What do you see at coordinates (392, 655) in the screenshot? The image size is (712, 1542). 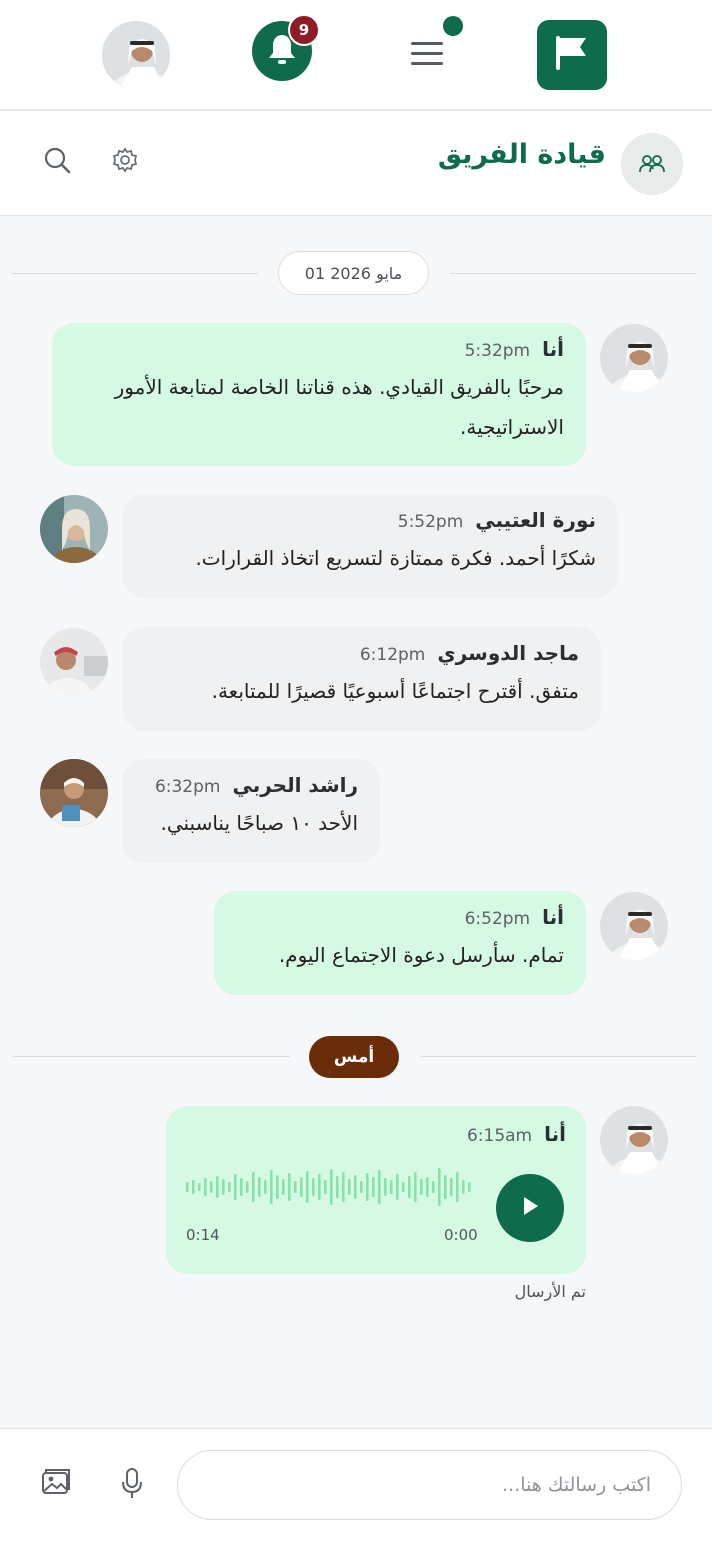 I see `message-time: 6:12pm` at bounding box center [392, 655].